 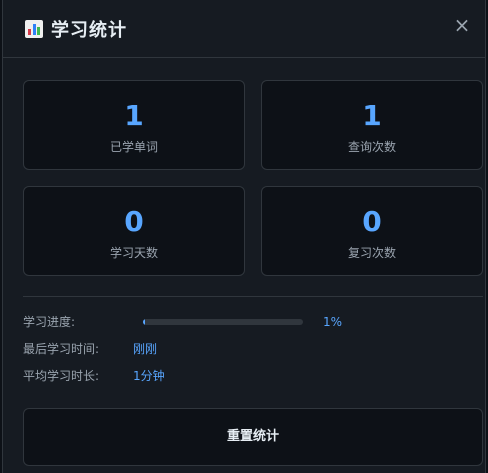 I want to click on divider, so click(x=253, y=296).